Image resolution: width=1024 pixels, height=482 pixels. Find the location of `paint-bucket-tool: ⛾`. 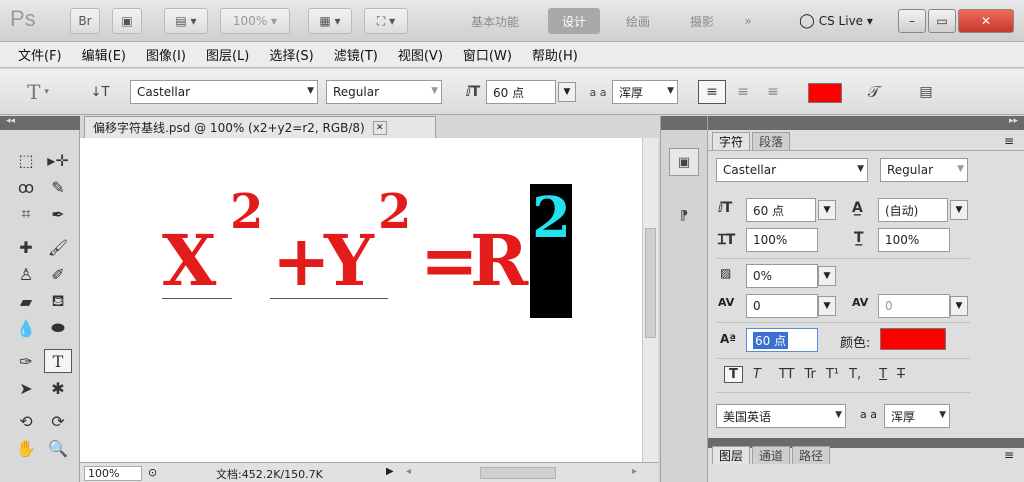

paint-bucket-tool: ⛾ is located at coordinates (58, 301).